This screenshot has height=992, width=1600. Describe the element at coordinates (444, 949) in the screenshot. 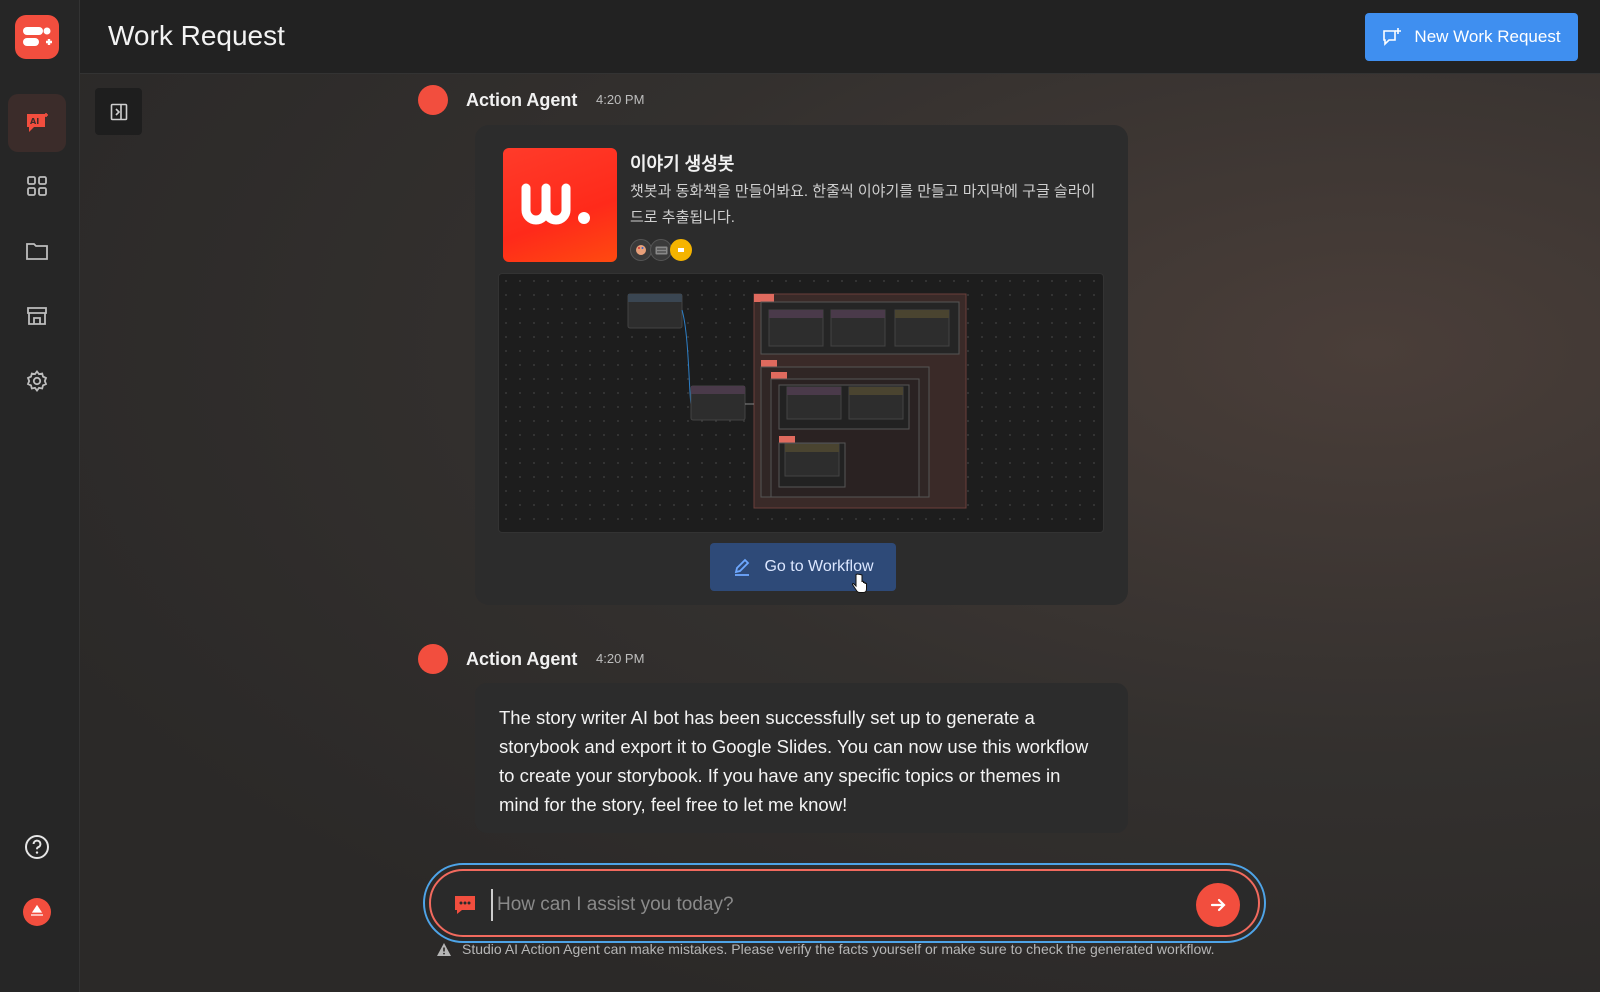

I see `warning-icon` at that location.